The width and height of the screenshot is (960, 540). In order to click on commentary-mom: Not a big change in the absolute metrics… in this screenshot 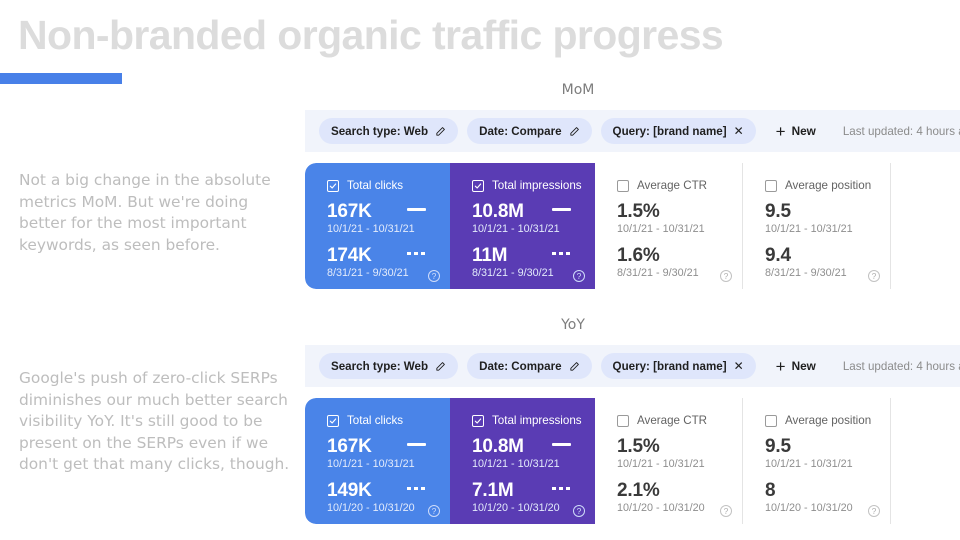, I will do `click(145, 212)`.